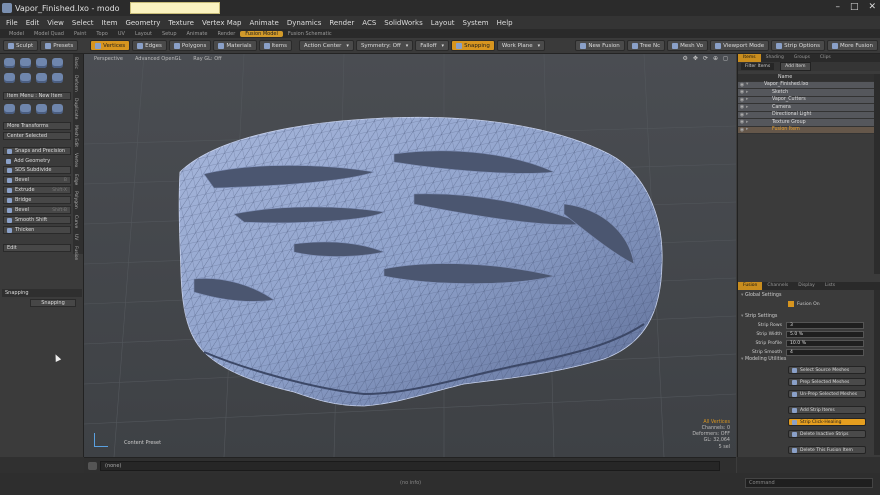 This screenshot has height=495, width=880. Describe the element at coordinates (695, 58) in the screenshot. I see `viewport-pan-icon: ✥` at that location.